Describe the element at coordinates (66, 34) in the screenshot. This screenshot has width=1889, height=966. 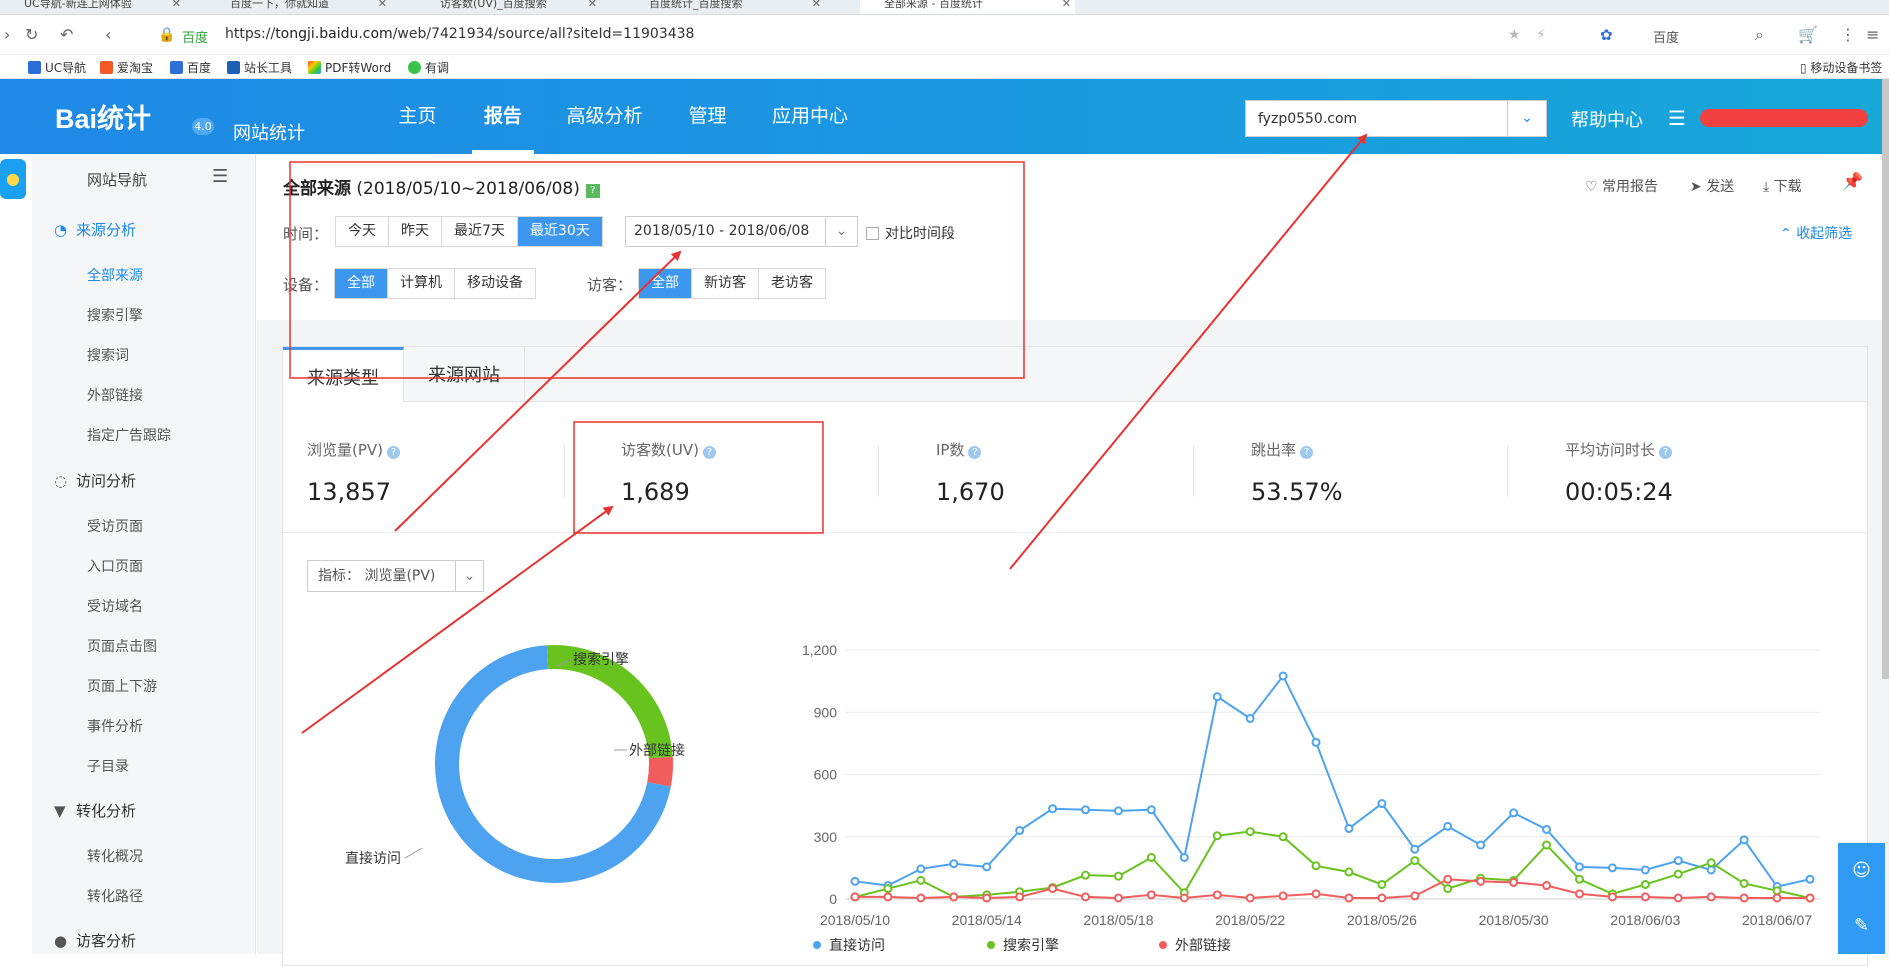
I see `undo-icon: ↶` at that location.